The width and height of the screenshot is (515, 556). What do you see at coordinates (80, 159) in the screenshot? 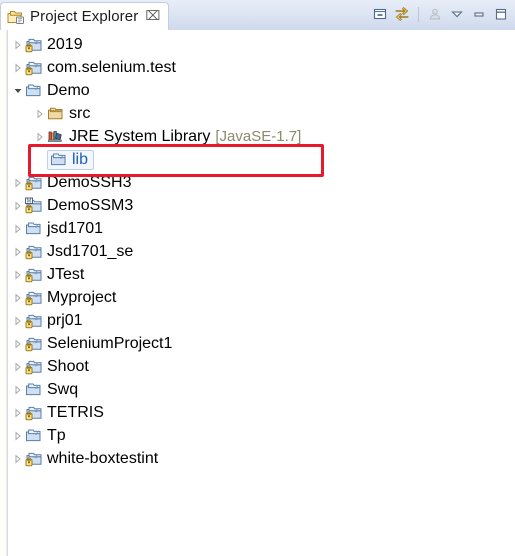
I see `tree-item-label: lib` at bounding box center [80, 159].